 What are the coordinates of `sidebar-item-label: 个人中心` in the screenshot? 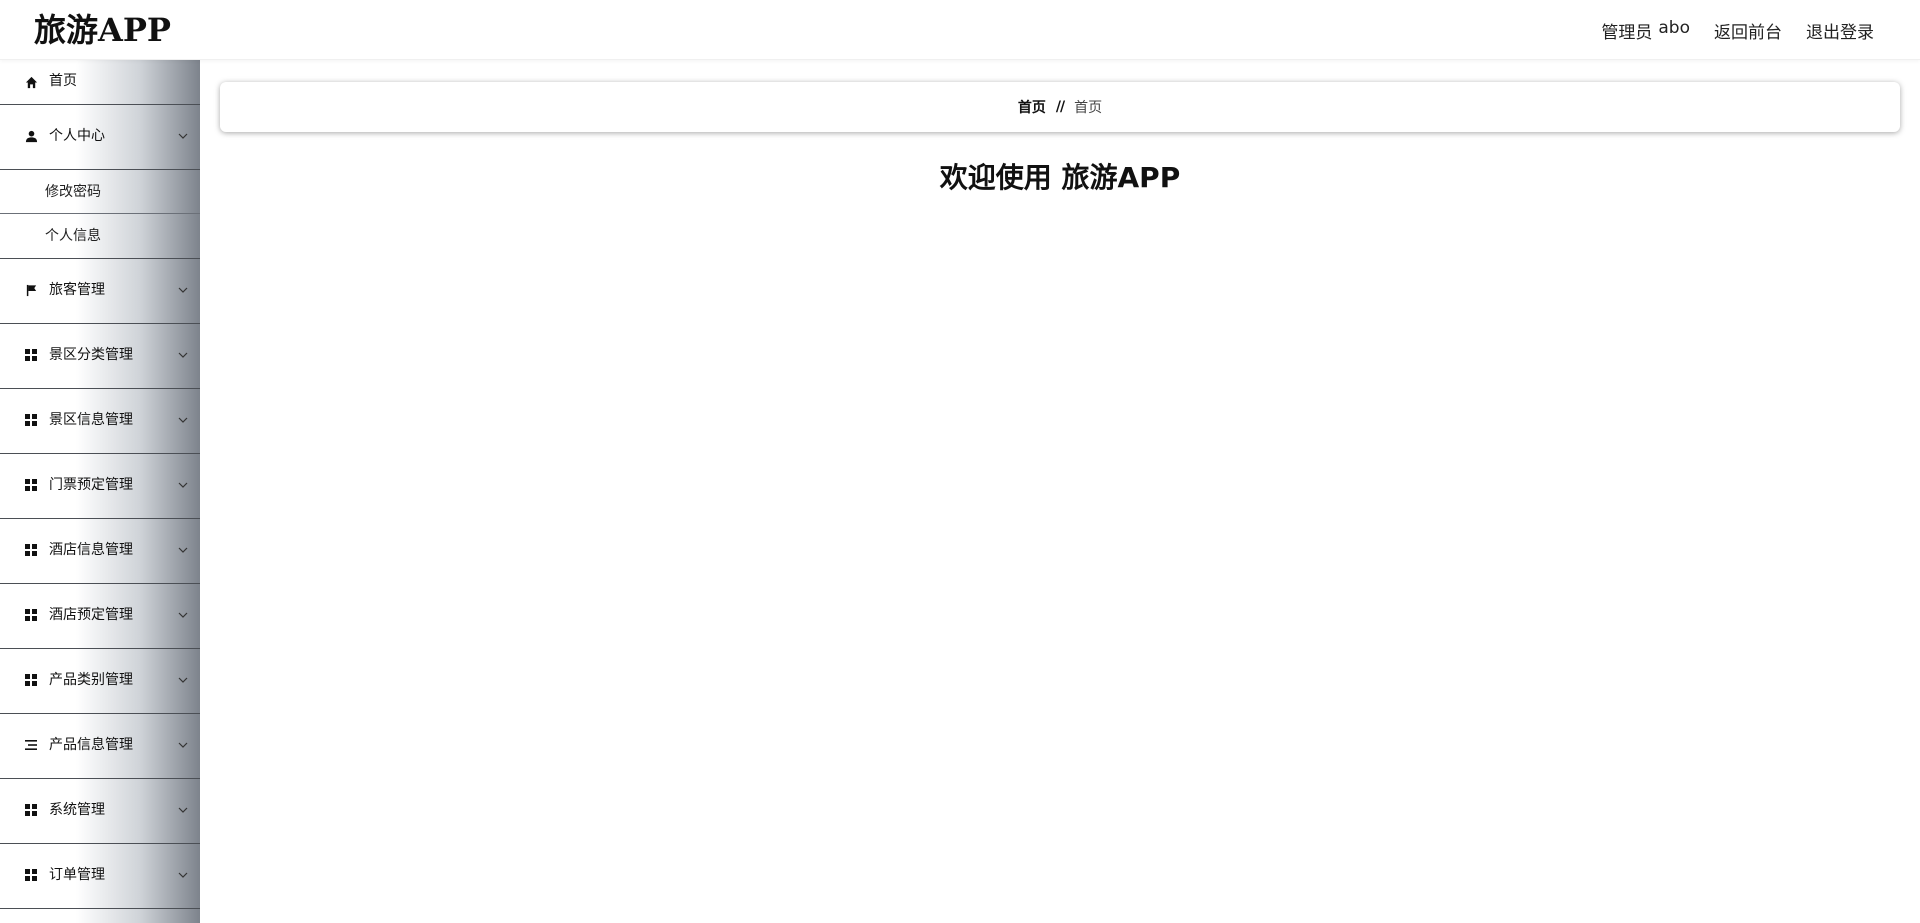 It's located at (77, 136).